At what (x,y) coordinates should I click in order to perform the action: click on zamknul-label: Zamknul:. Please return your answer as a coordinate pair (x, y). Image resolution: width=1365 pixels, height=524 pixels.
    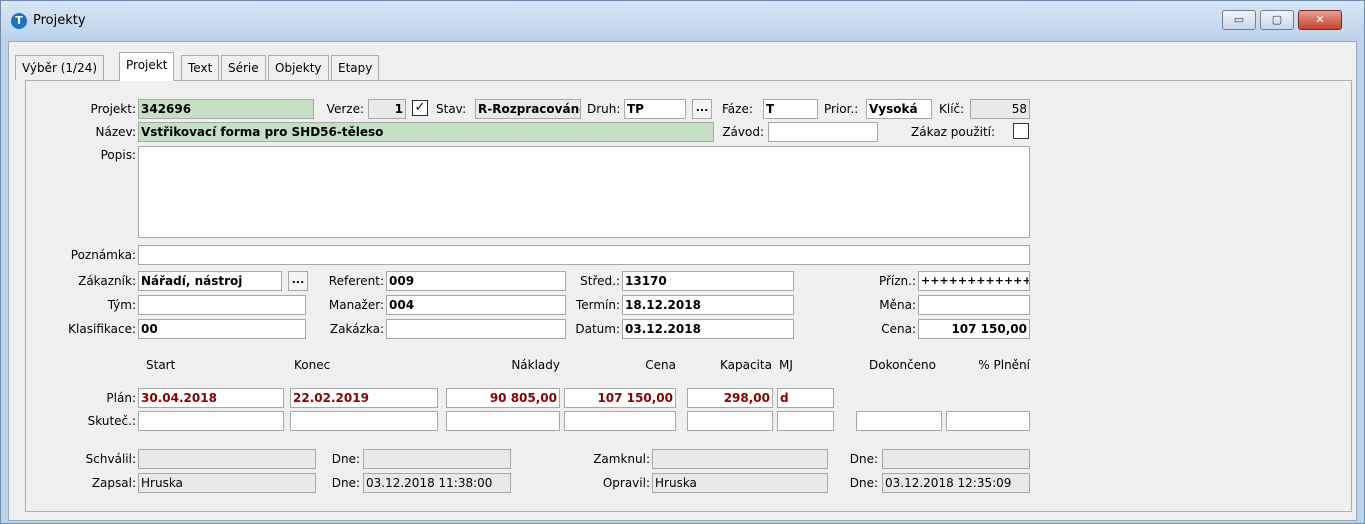
    Looking at the image, I should click on (621, 459).